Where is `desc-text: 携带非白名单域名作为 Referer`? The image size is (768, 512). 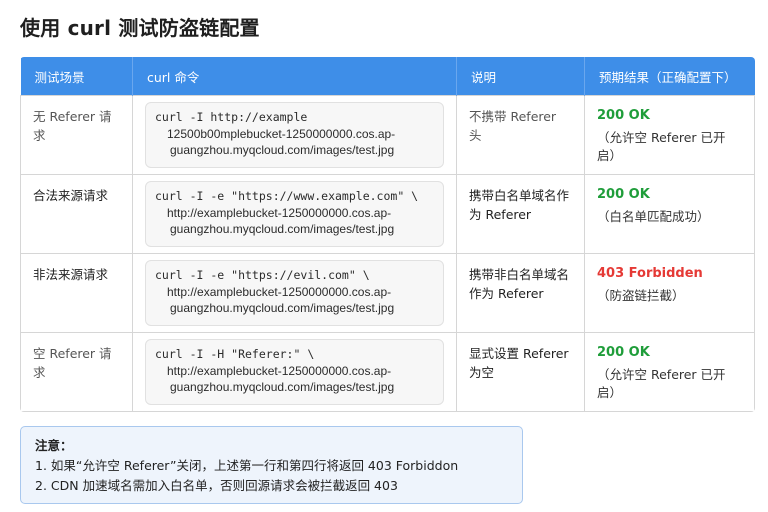
desc-text: 携带非白名单域名作为 Referer is located at coordinates (519, 284).